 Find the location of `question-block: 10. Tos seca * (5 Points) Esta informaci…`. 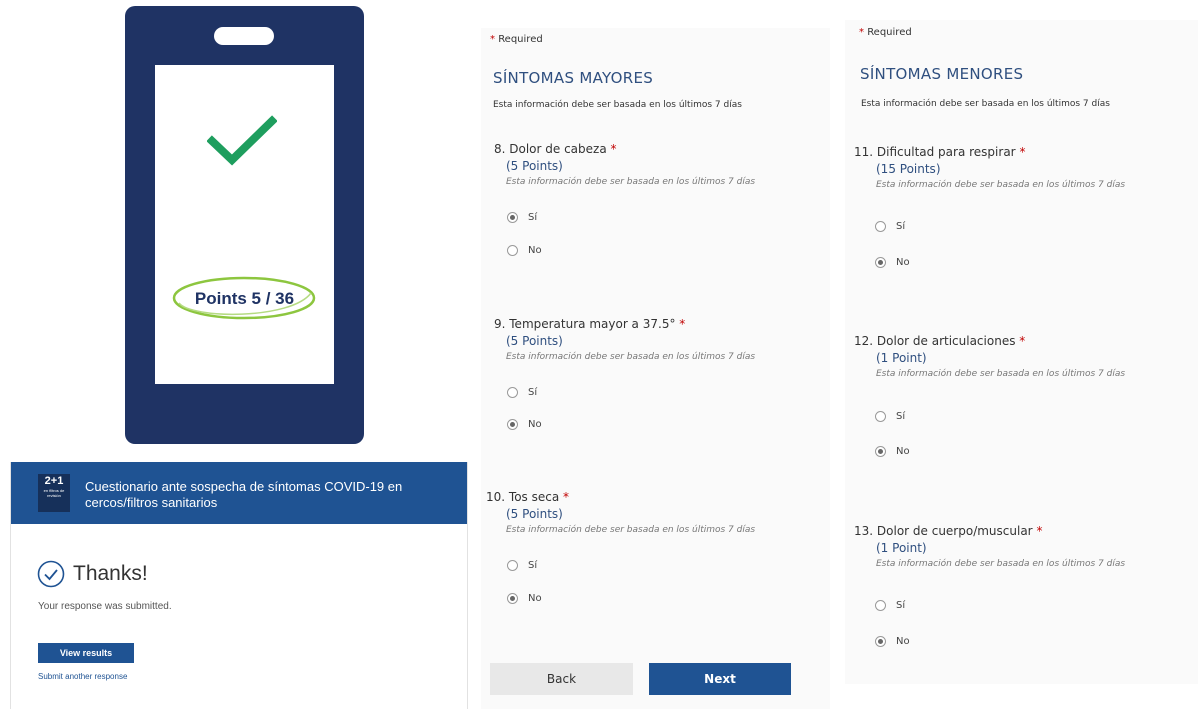

question-block: 10. Tos seca * (5 Points) Esta informaci… is located at coordinates (620, 512).